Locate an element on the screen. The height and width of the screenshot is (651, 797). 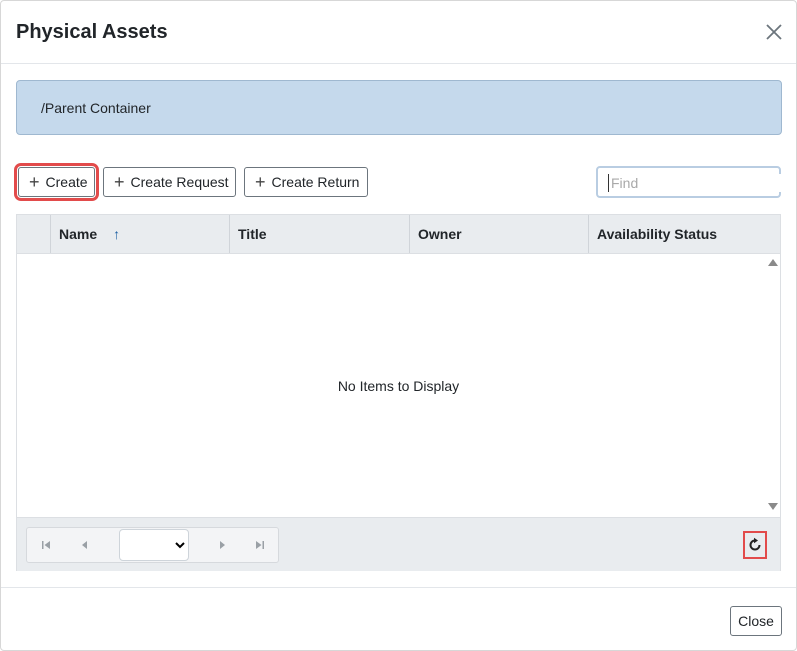
scroll-down-icon is located at coordinates (773, 506).